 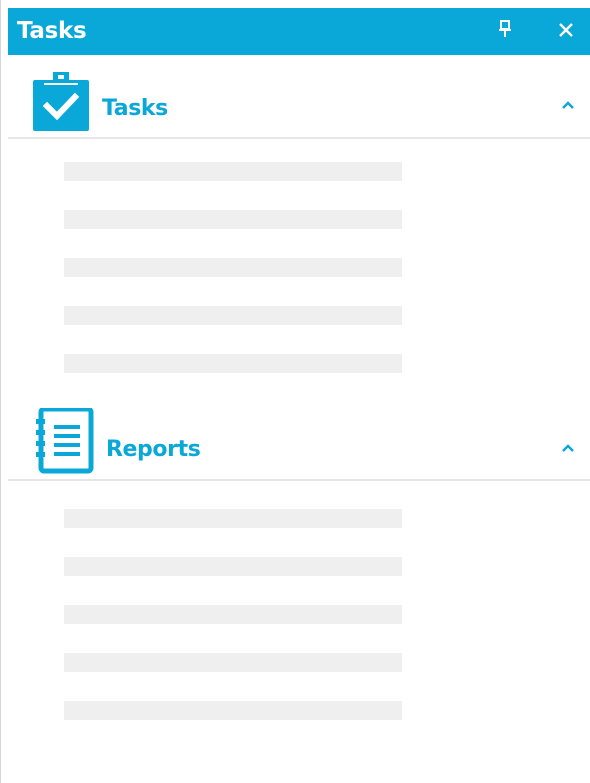 What do you see at coordinates (135, 108) in the screenshot?
I see `section-title-tasks: Tasks` at bounding box center [135, 108].